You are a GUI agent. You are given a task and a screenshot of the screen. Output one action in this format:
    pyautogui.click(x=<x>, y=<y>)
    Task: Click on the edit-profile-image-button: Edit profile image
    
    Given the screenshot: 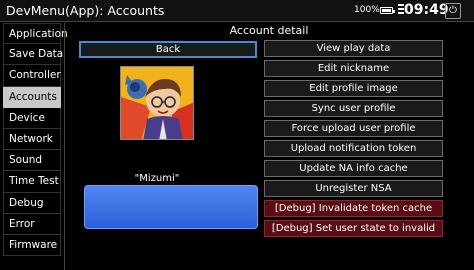 What is the action you would take?
    pyautogui.click(x=353, y=88)
    